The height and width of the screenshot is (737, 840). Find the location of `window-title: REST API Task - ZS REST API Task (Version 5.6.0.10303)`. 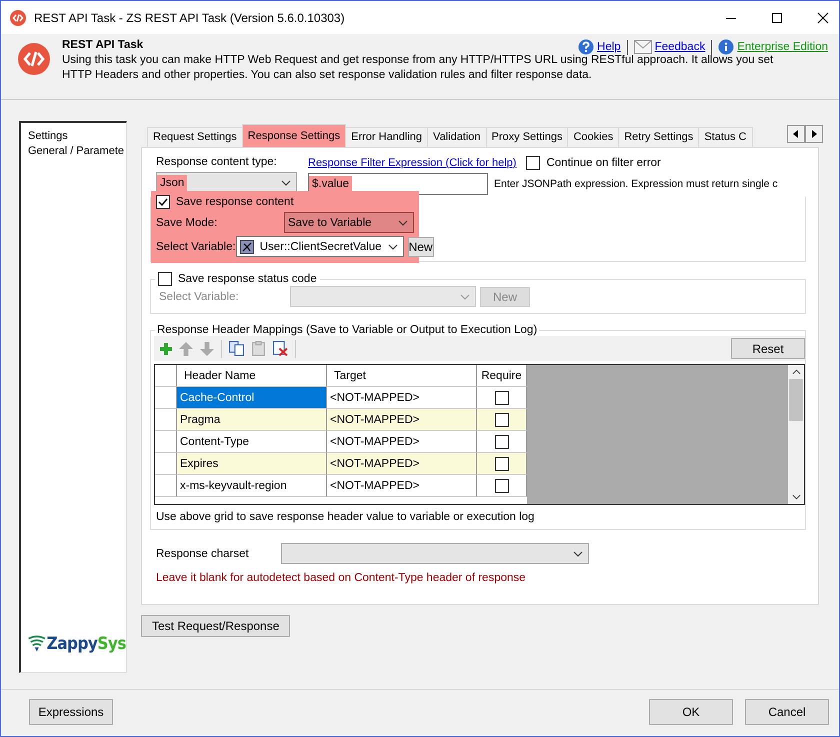

window-title: REST API Task - ZS REST API Task (Version 5.6.0.10303) is located at coordinates (189, 17).